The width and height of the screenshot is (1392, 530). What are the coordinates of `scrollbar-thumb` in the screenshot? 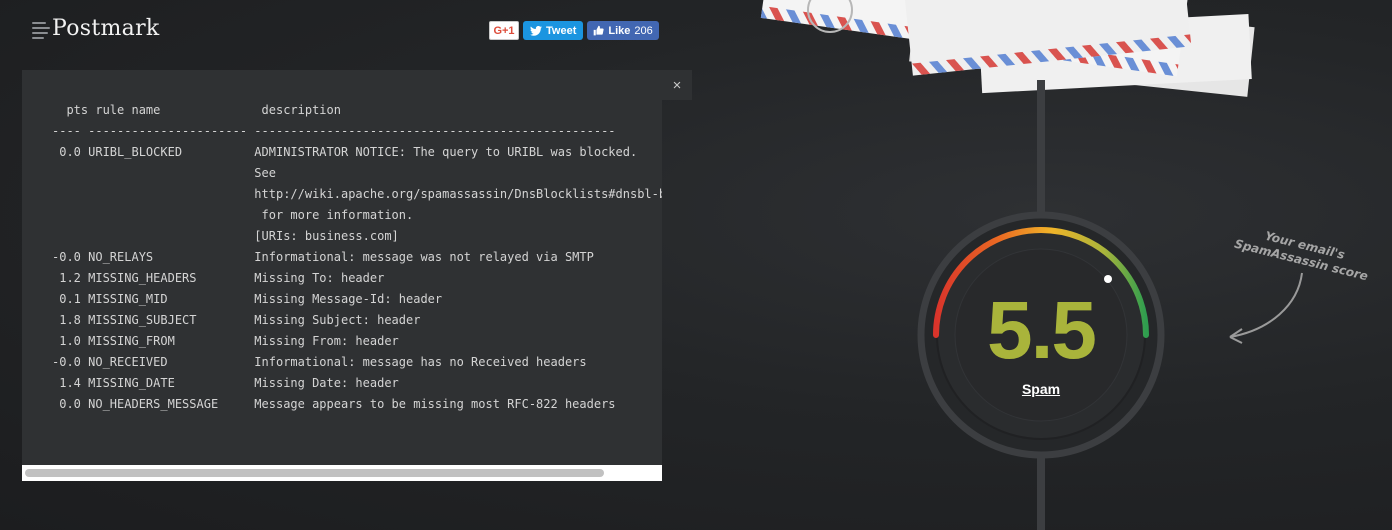 It's located at (314, 473).